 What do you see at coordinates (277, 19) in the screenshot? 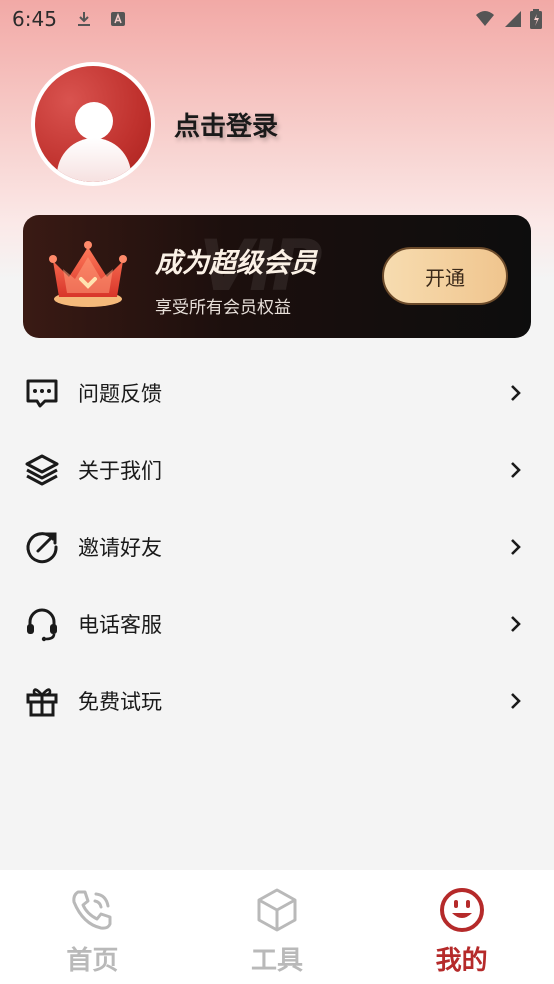
I see `status-bar: 6:45` at bounding box center [277, 19].